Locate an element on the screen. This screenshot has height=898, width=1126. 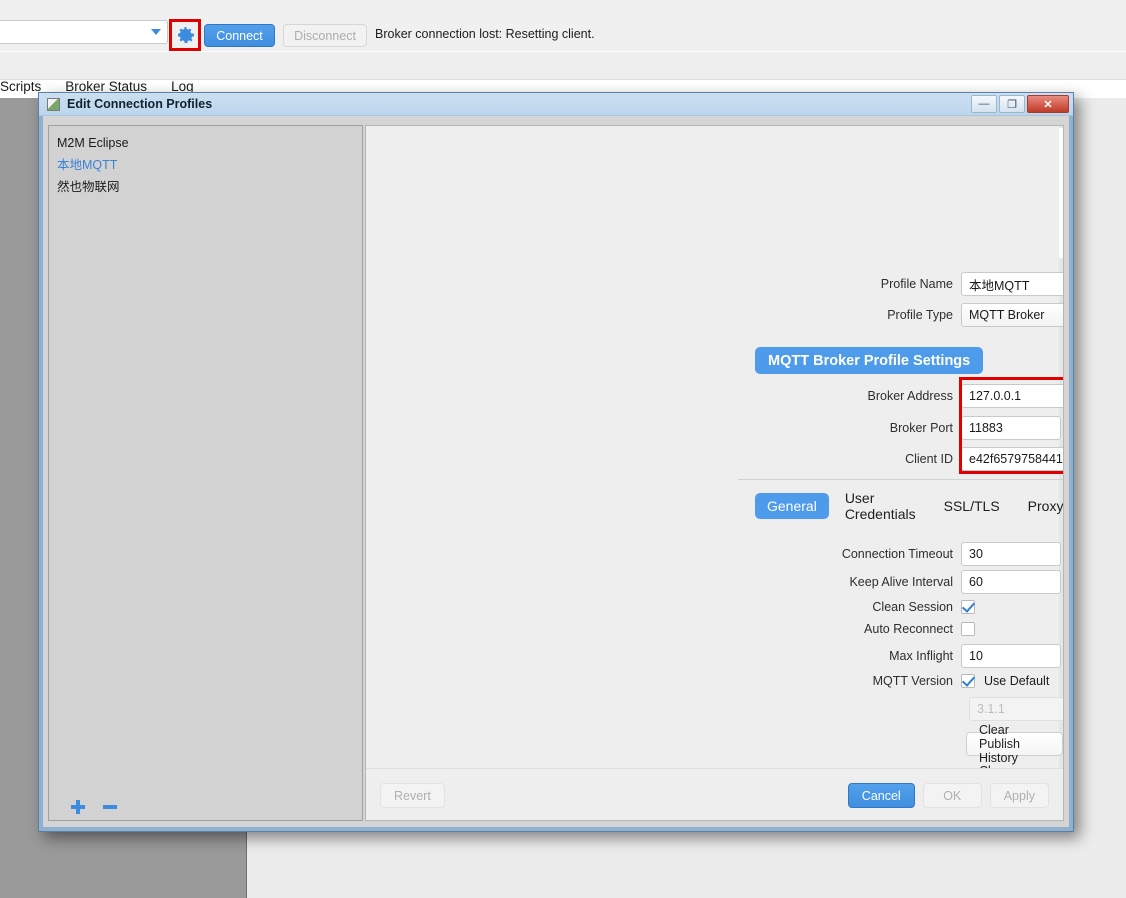
max-inflight-input: 10 is located at coordinates (1011, 655).